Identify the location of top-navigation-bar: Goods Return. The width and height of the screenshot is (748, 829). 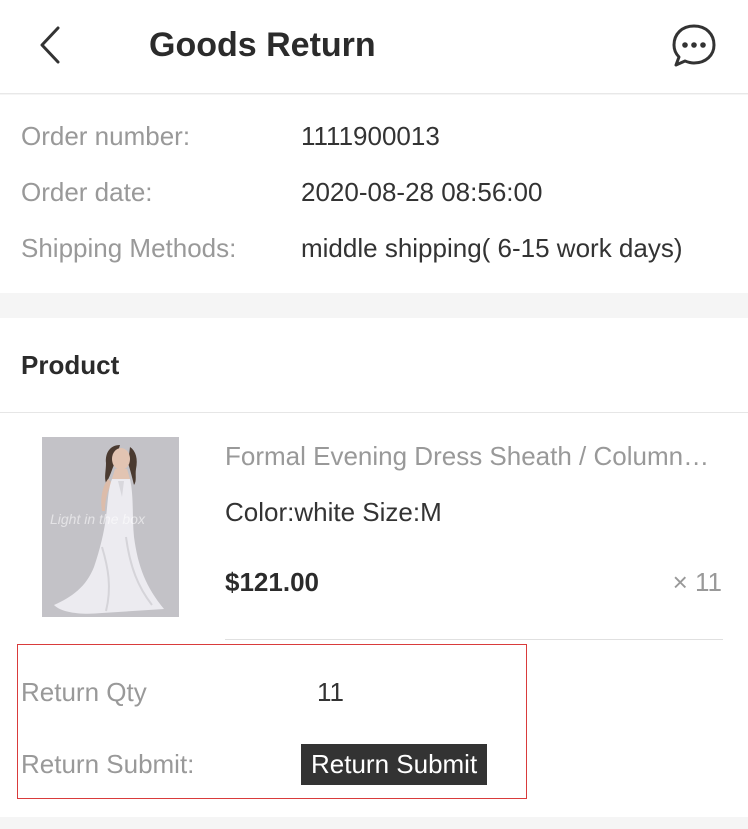
(374, 47).